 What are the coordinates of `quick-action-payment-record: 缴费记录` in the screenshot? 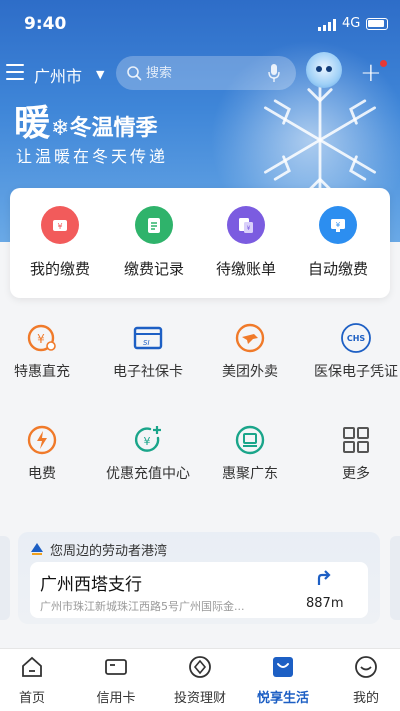 It's located at (154, 242).